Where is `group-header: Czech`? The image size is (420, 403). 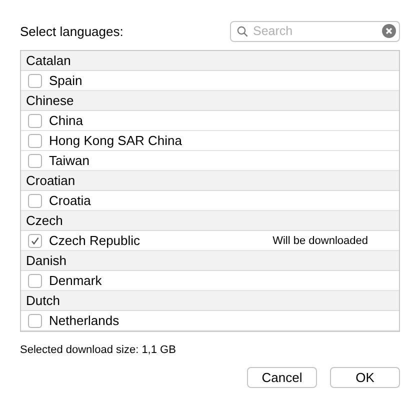 group-header: Czech is located at coordinates (210, 221).